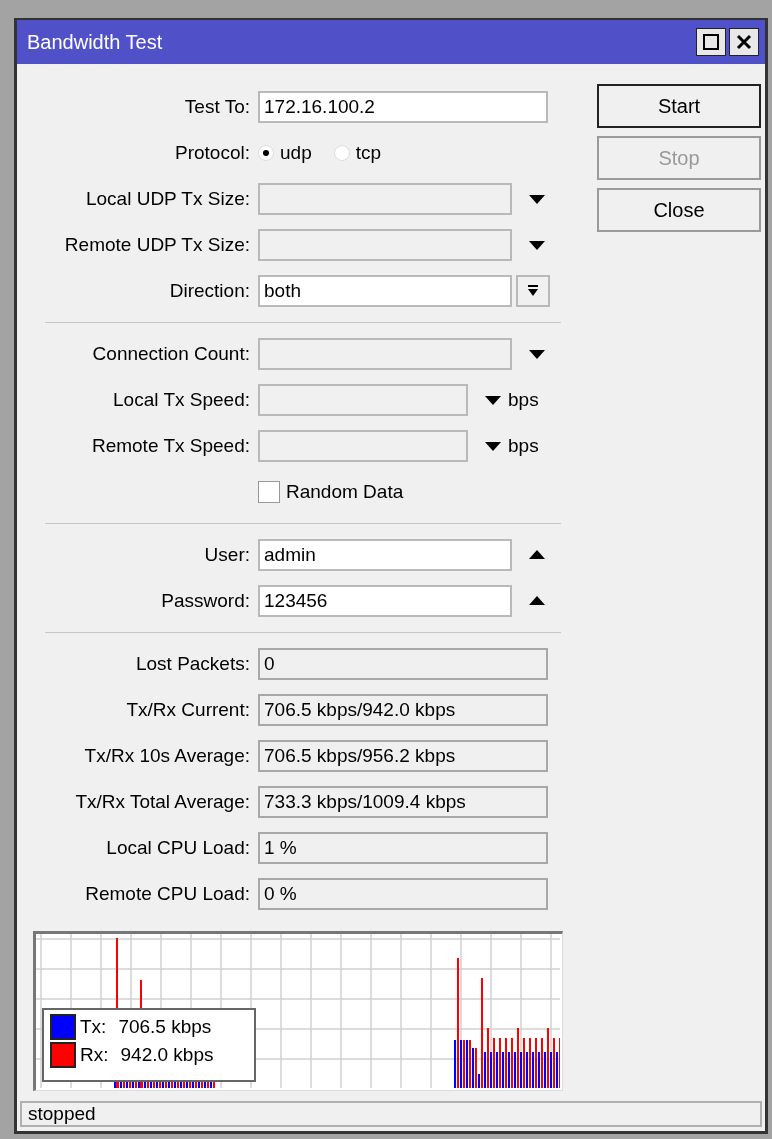 The height and width of the screenshot is (1139, 772). I want to click on field-label: Protocol:, so click(212, 153).